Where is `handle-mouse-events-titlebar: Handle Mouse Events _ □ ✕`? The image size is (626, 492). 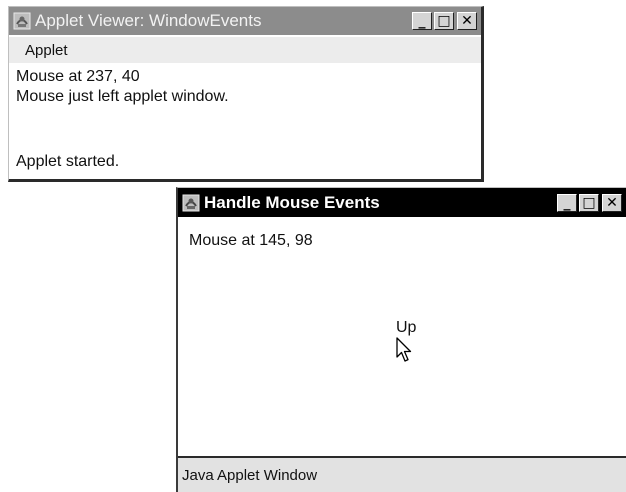 handle-mouse-events-titlebar: Handle Mouse Events _ □ ✕ is located at coordinates (402, 202).